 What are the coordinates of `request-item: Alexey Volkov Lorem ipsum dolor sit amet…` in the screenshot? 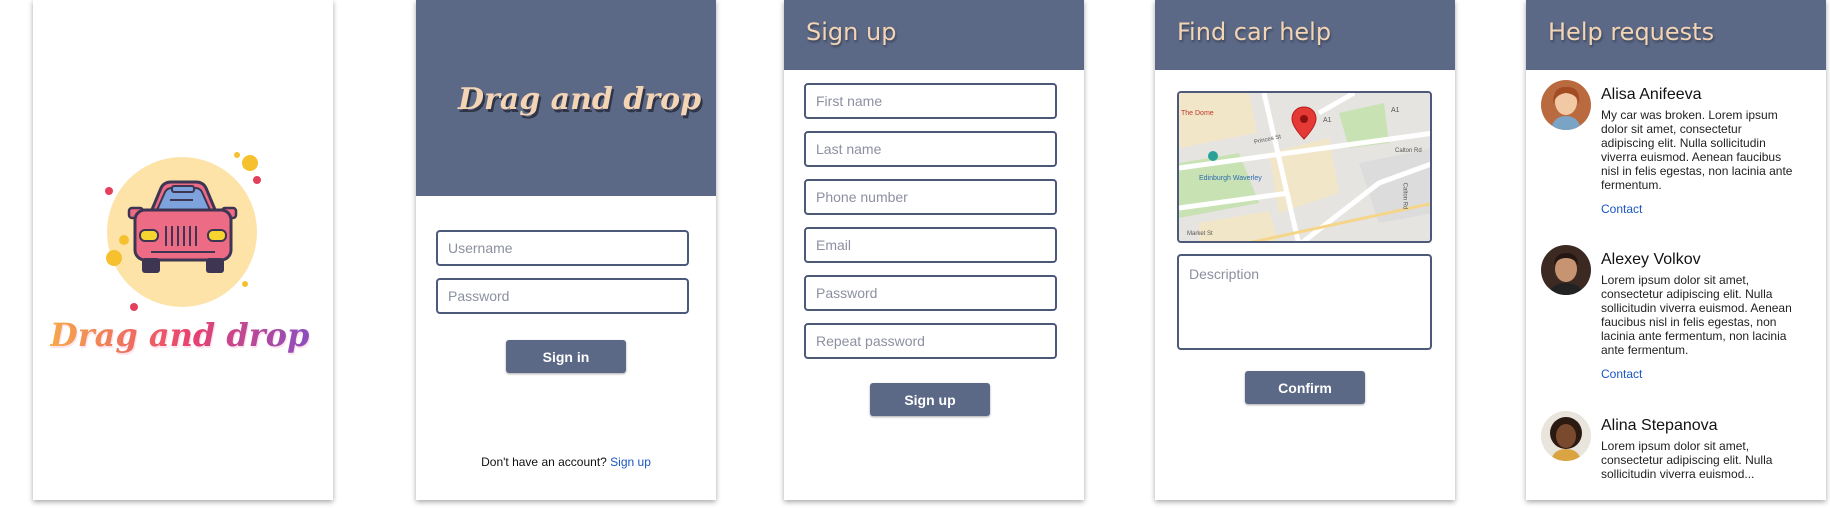 It's located at (1678, 320).